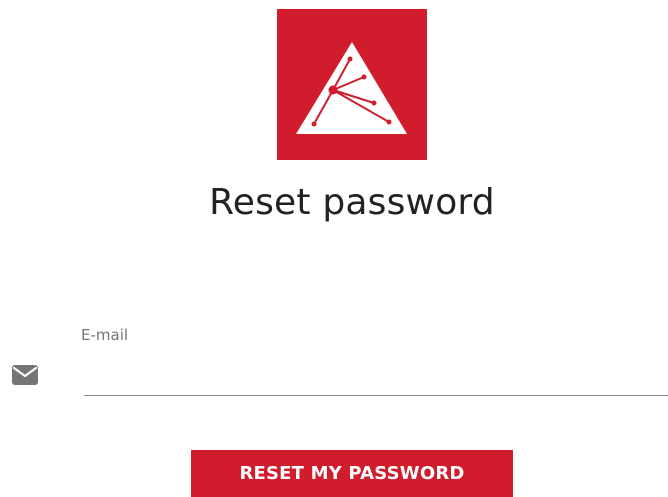 The width and height of the screenshot is (668, 497). Describe the element at coordinates (25, 375) in the screenshot. I see `envelope-icon` at that location.